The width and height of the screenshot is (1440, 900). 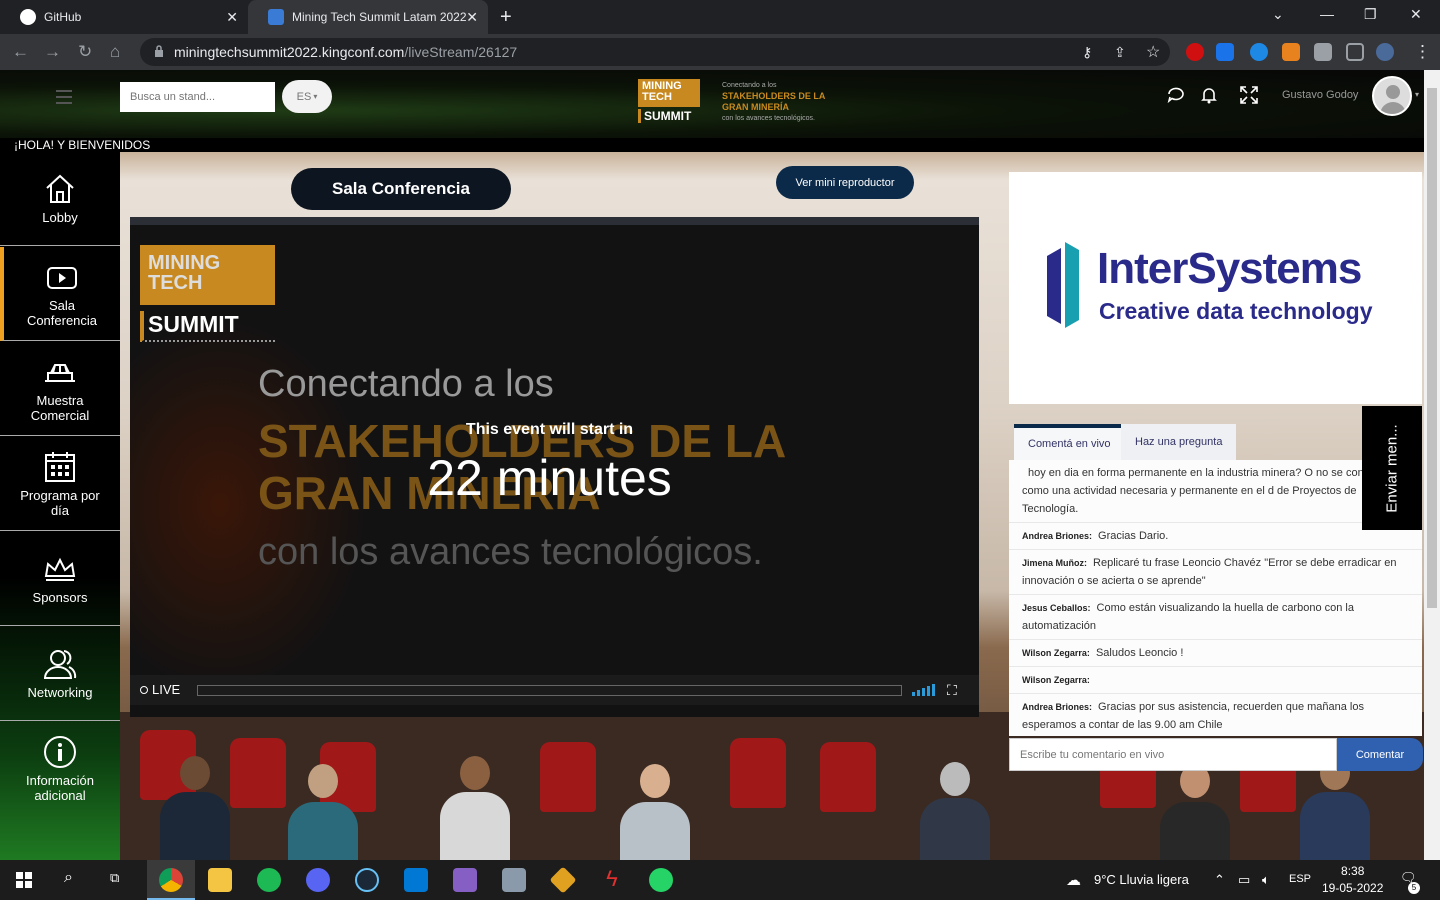 What do you see at coordinates (612, 878) in the screenshot?
I see `lightning-app-icon: ϟ` at bounding box center [612, 878].